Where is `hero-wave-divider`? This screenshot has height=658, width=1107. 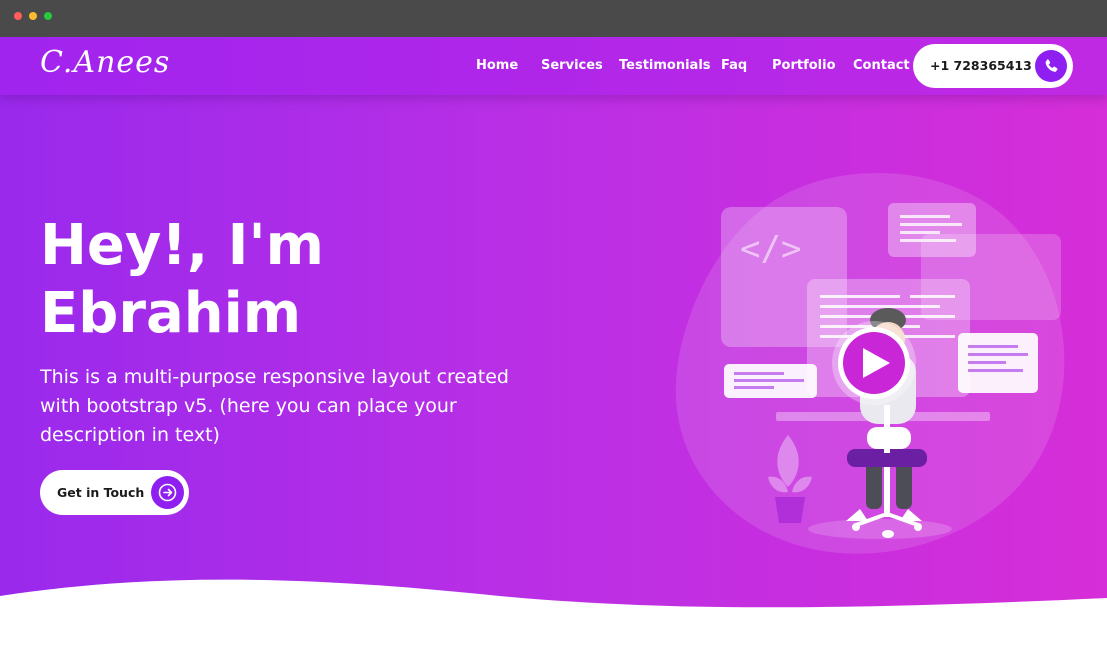 hero-wave-divider is located at coordinates (553, 618).